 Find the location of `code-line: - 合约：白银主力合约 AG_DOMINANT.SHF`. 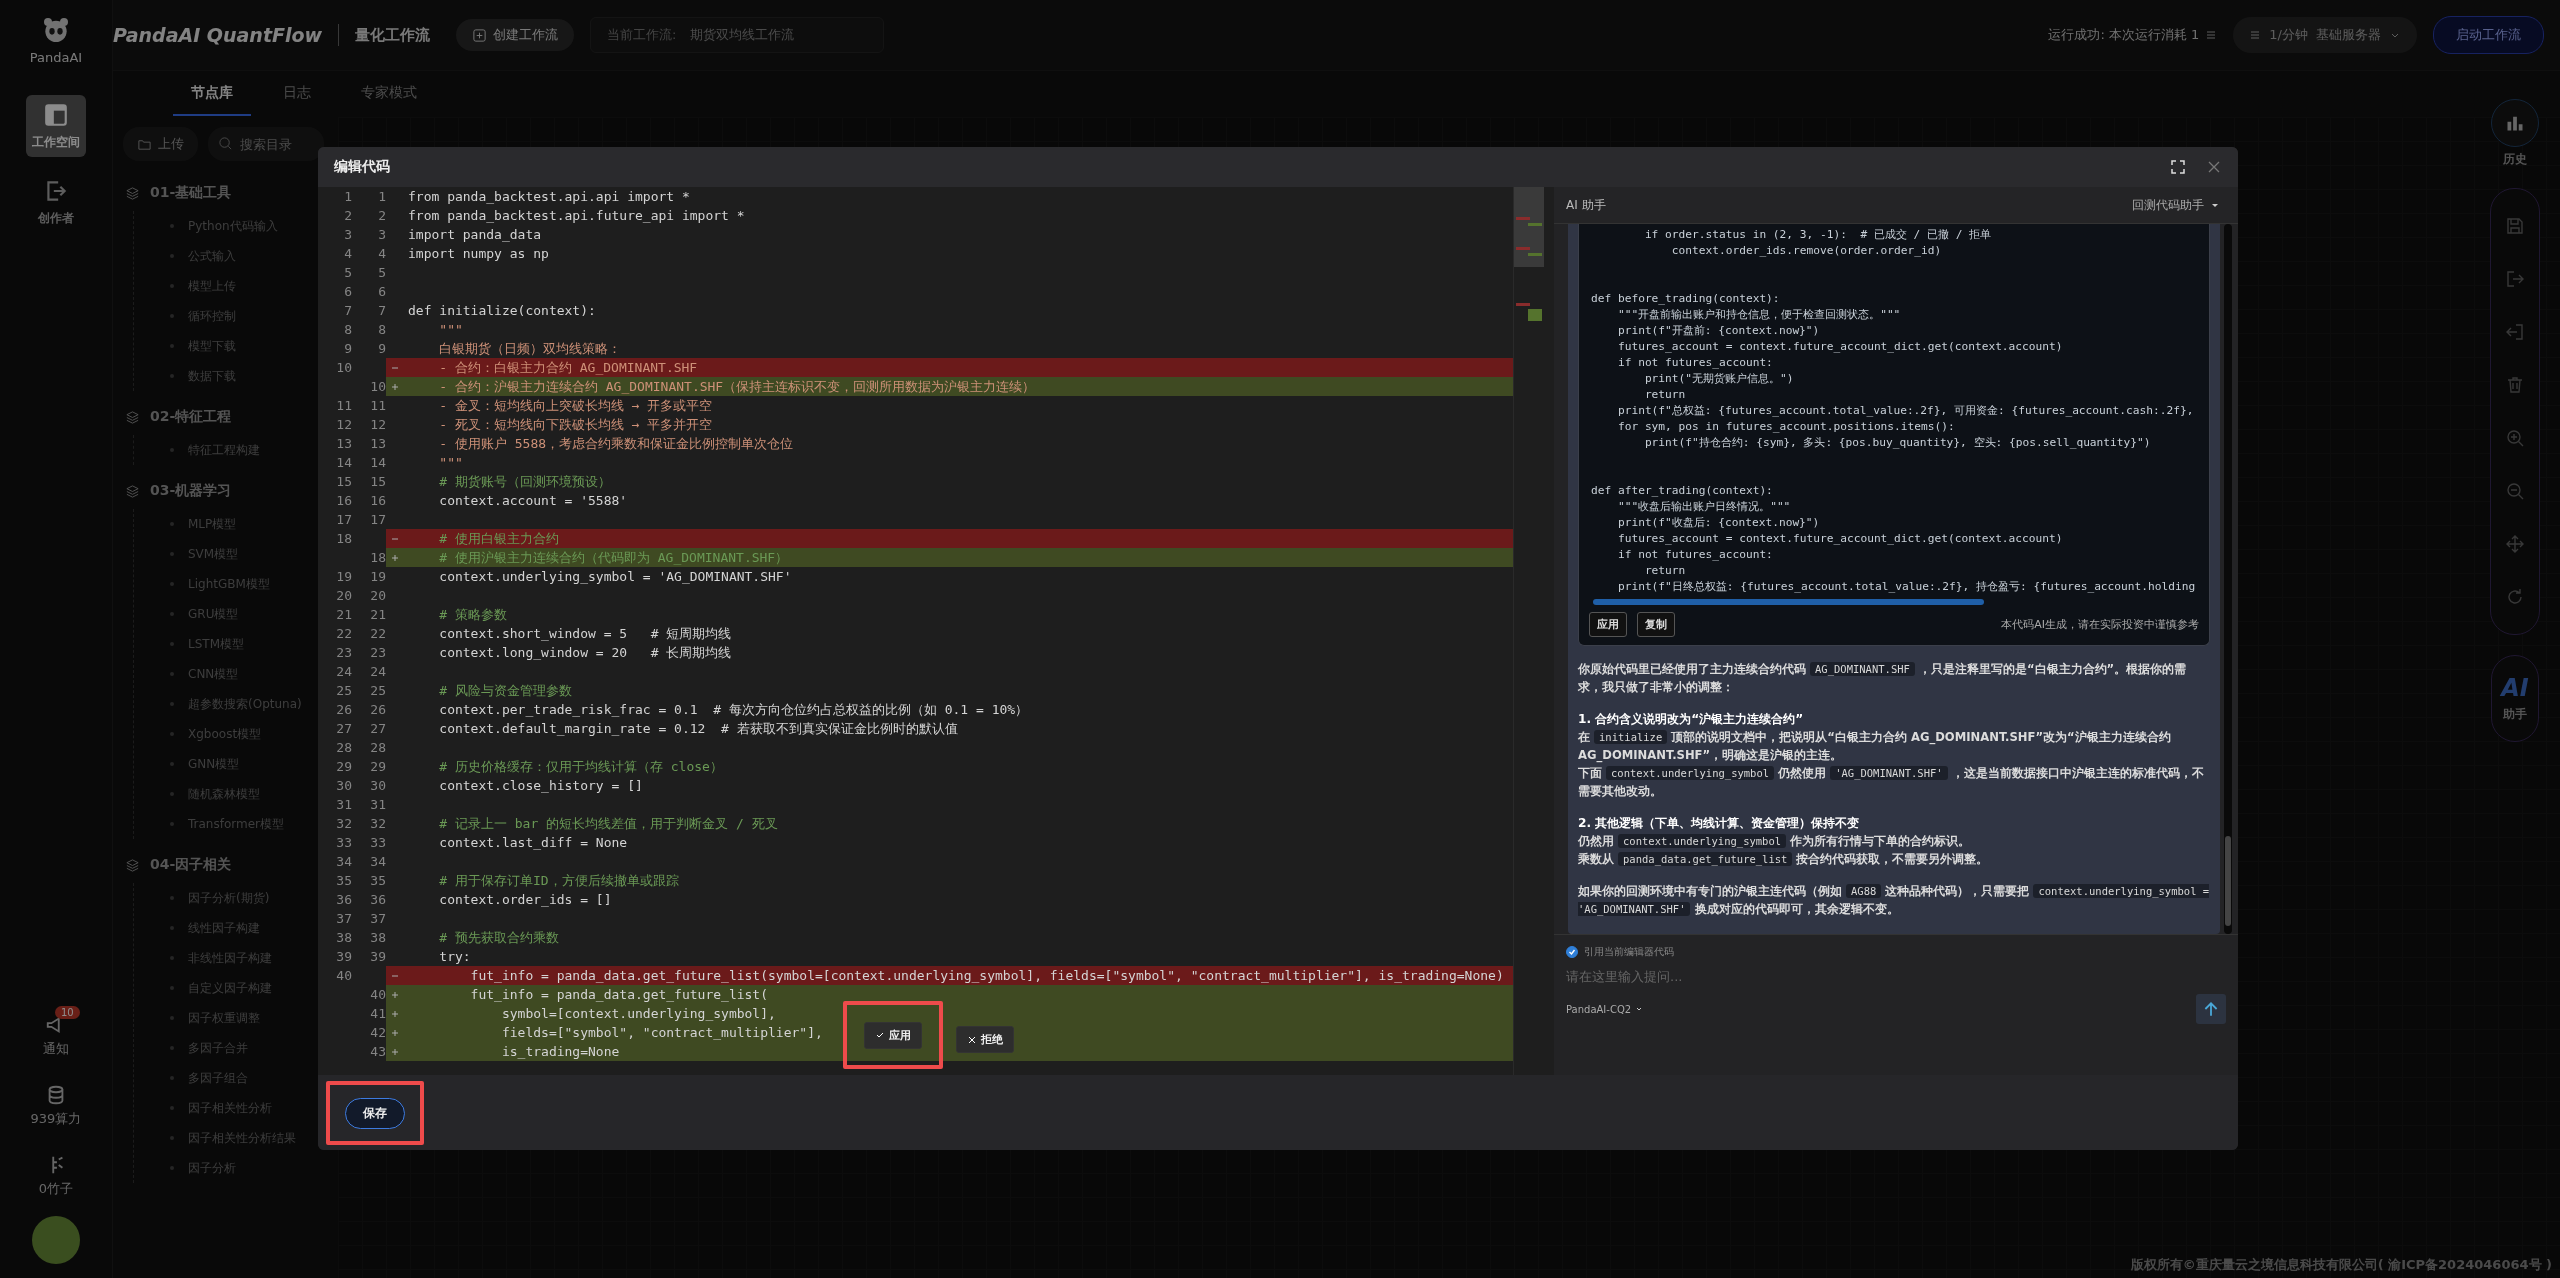

code-line: - 合约：白银主力合约 AG_DOMINANT.SHF is located at coordinates (568, 367).